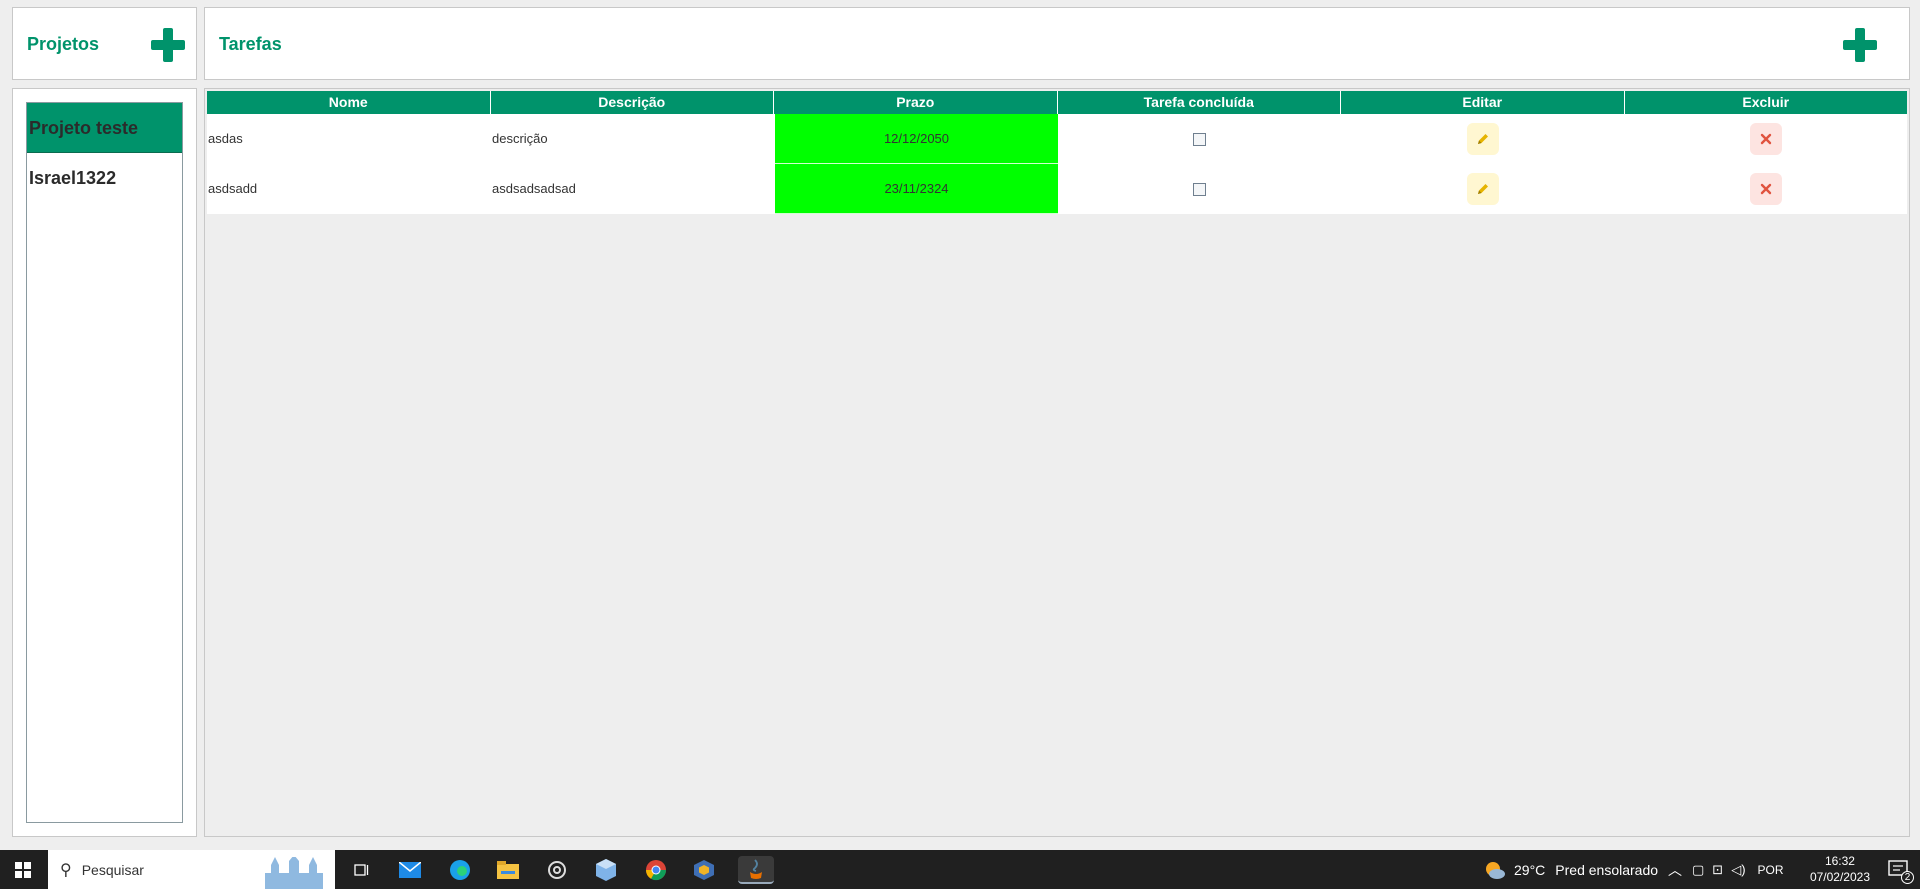 Image resolution: width=1920 pixels, height=889 pixels. I want to click on windows-icon, so click(23, 869).